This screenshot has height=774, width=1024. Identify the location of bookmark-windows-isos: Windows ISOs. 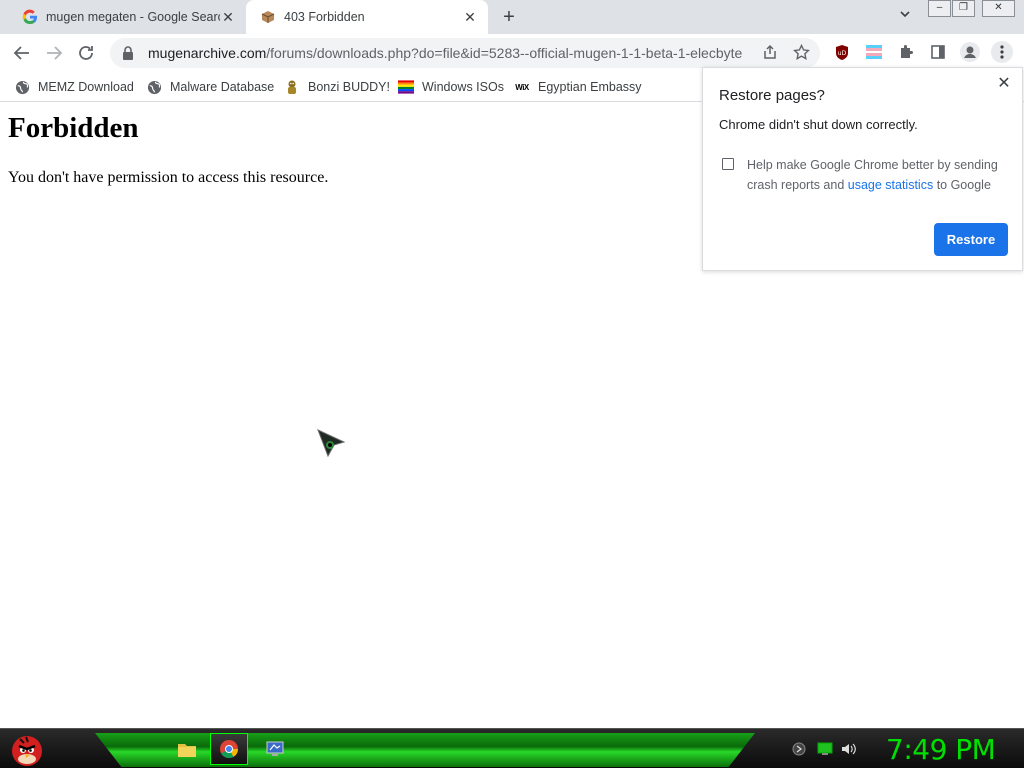
(451, 87).